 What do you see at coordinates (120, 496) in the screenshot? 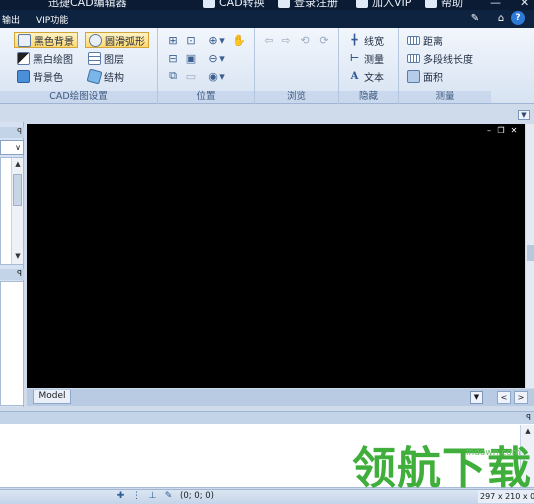
I see `snap-icon: ✚` at bounding box center [120, 496].